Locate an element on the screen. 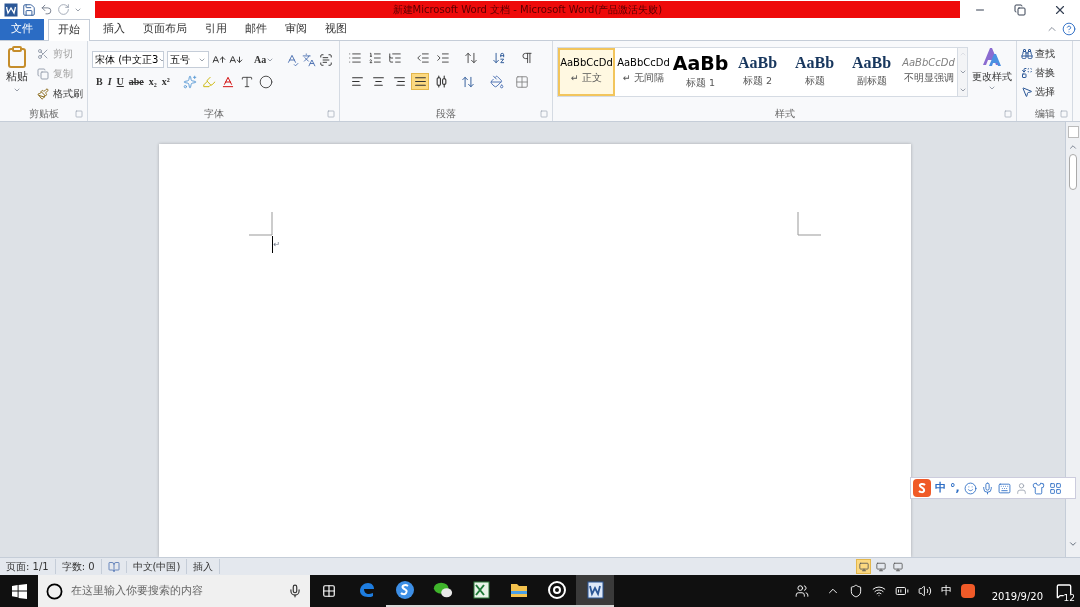 Image resolution: width=1080 pixels, height=607 pixels. format-button: I is located at coordinates (109, 81).